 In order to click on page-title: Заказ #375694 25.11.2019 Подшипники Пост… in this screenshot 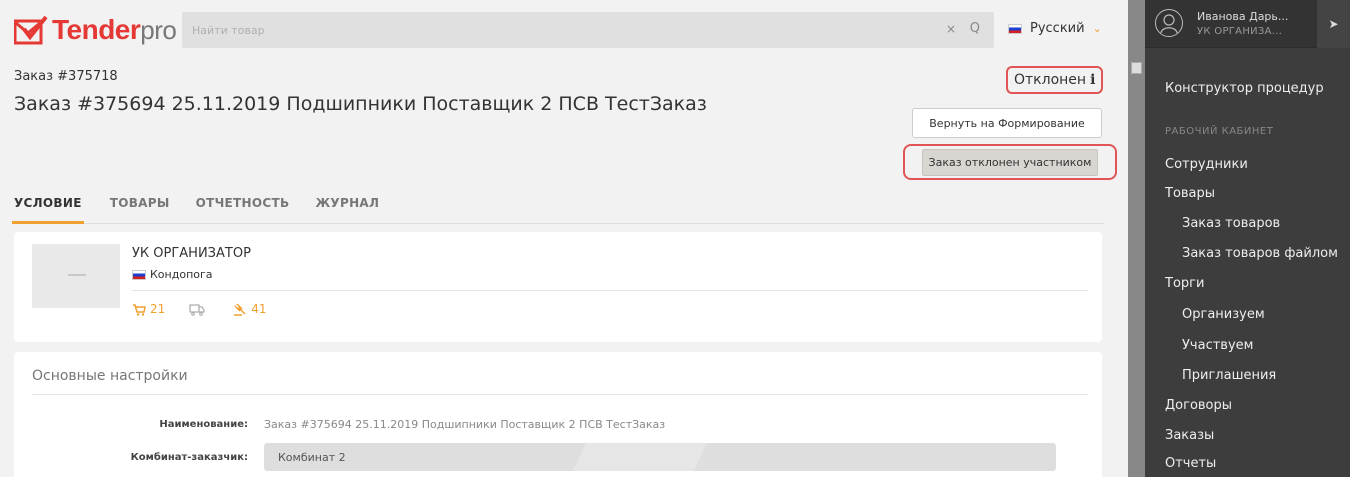, I will do `click(360, 104)`.